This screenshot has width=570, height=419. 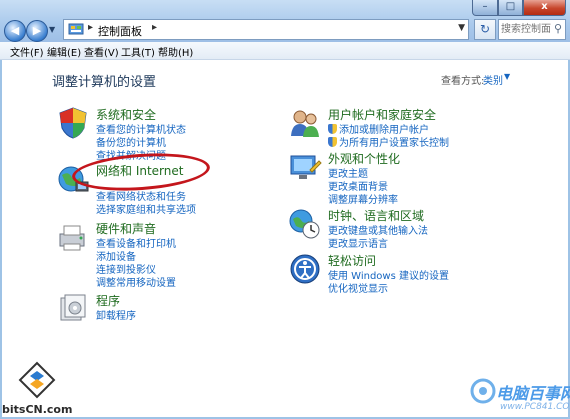 What do you see at coordinates (461, 28) in the screenshot?
I see `address-dropdown-icon: ▼` at bounding box center [461, 28].